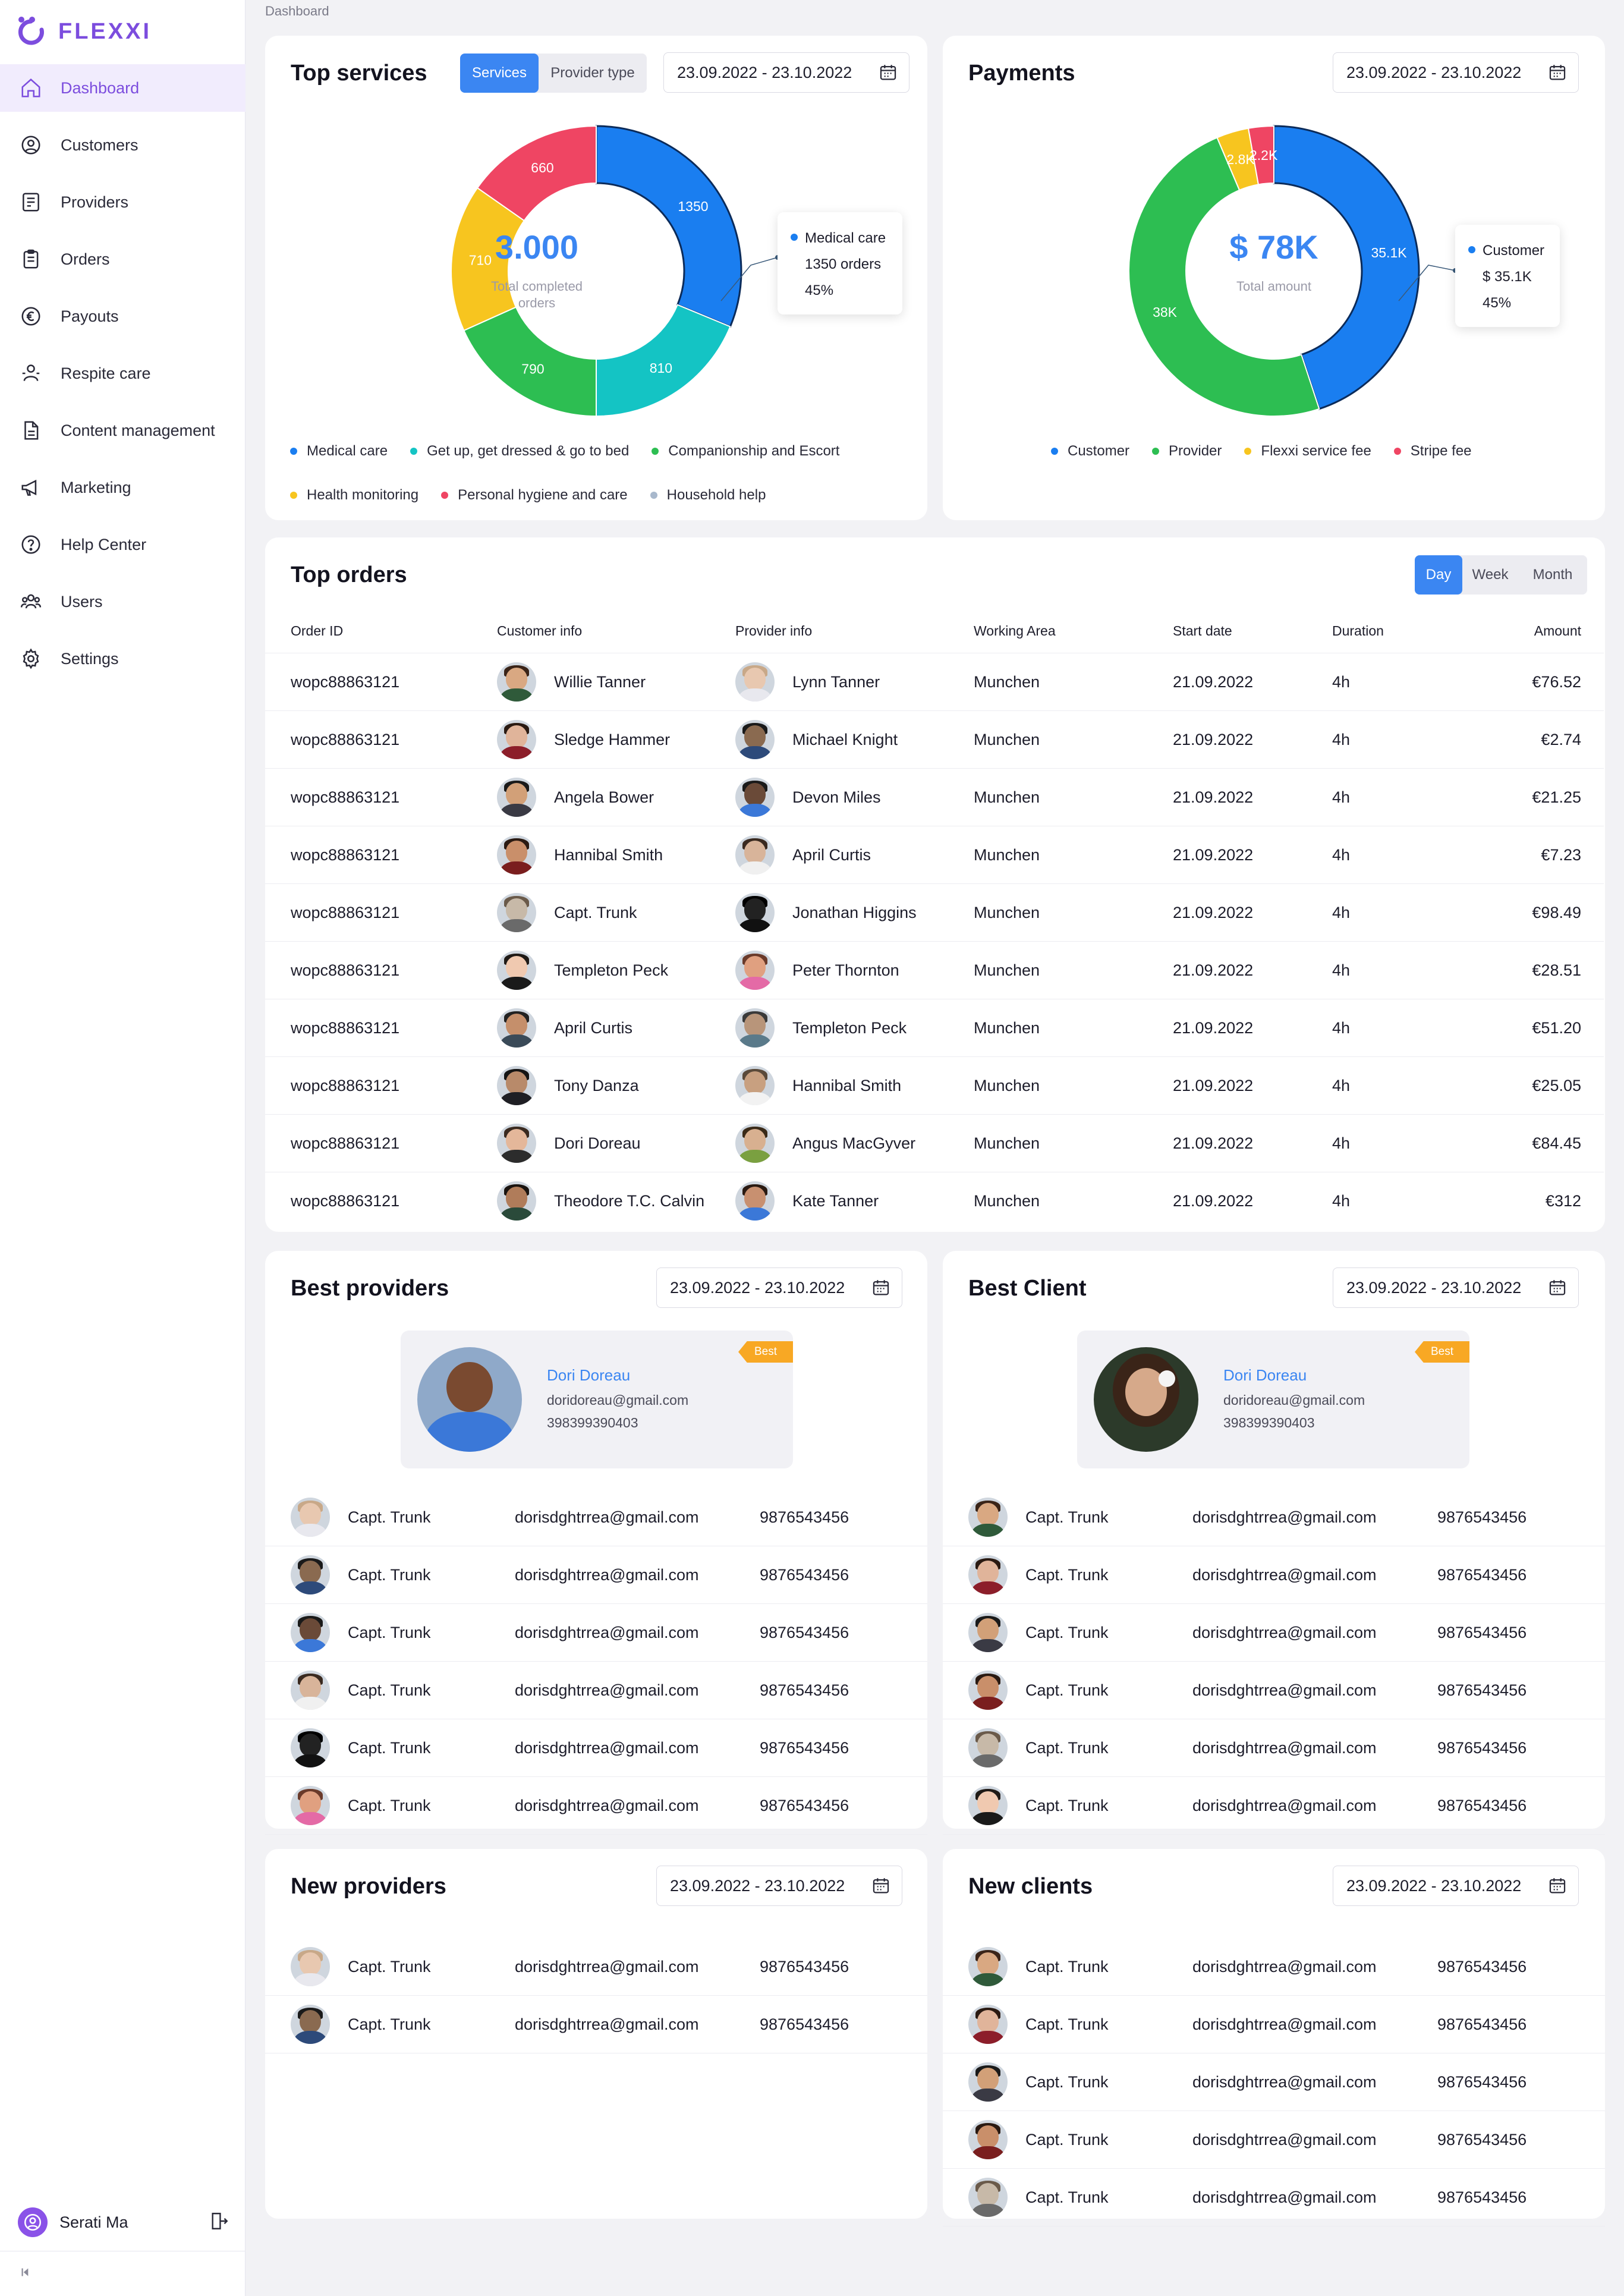  Describe the element at coordinates (317, 631) in the screenshot. I see `column-header: Order ID` at that location.